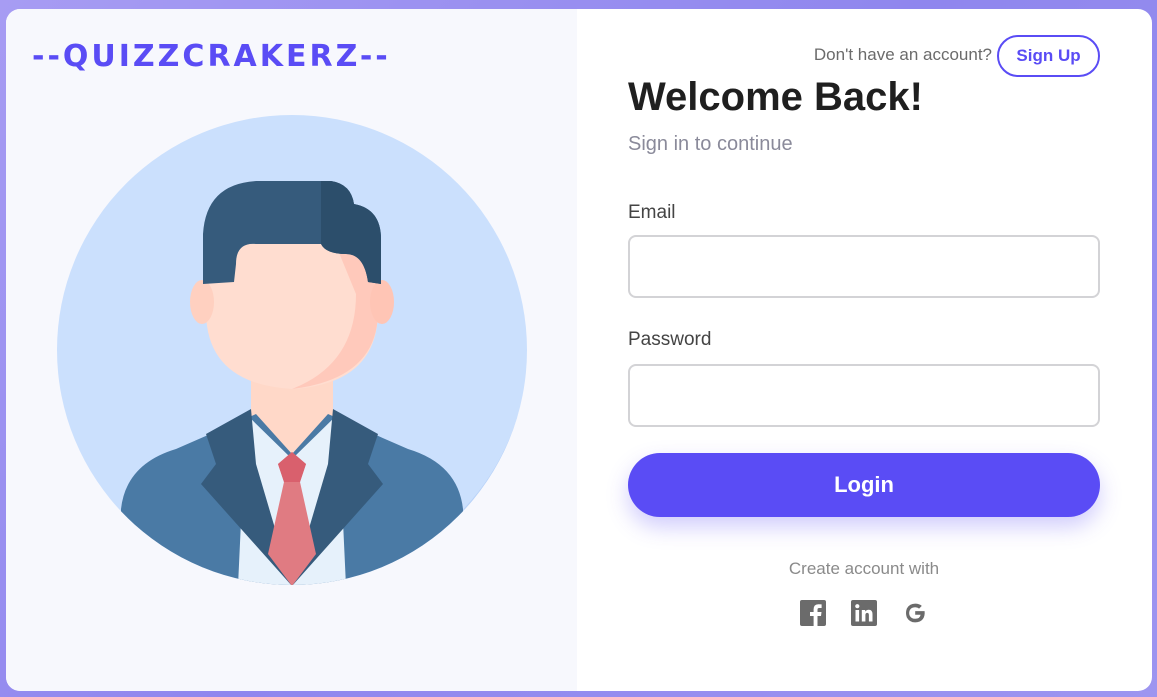  What do you see at coordinates (211, 56) in the screenshot?
I see `brand-logo: --QUIZZCRAKERZ--` at bounding box center [211, 56].